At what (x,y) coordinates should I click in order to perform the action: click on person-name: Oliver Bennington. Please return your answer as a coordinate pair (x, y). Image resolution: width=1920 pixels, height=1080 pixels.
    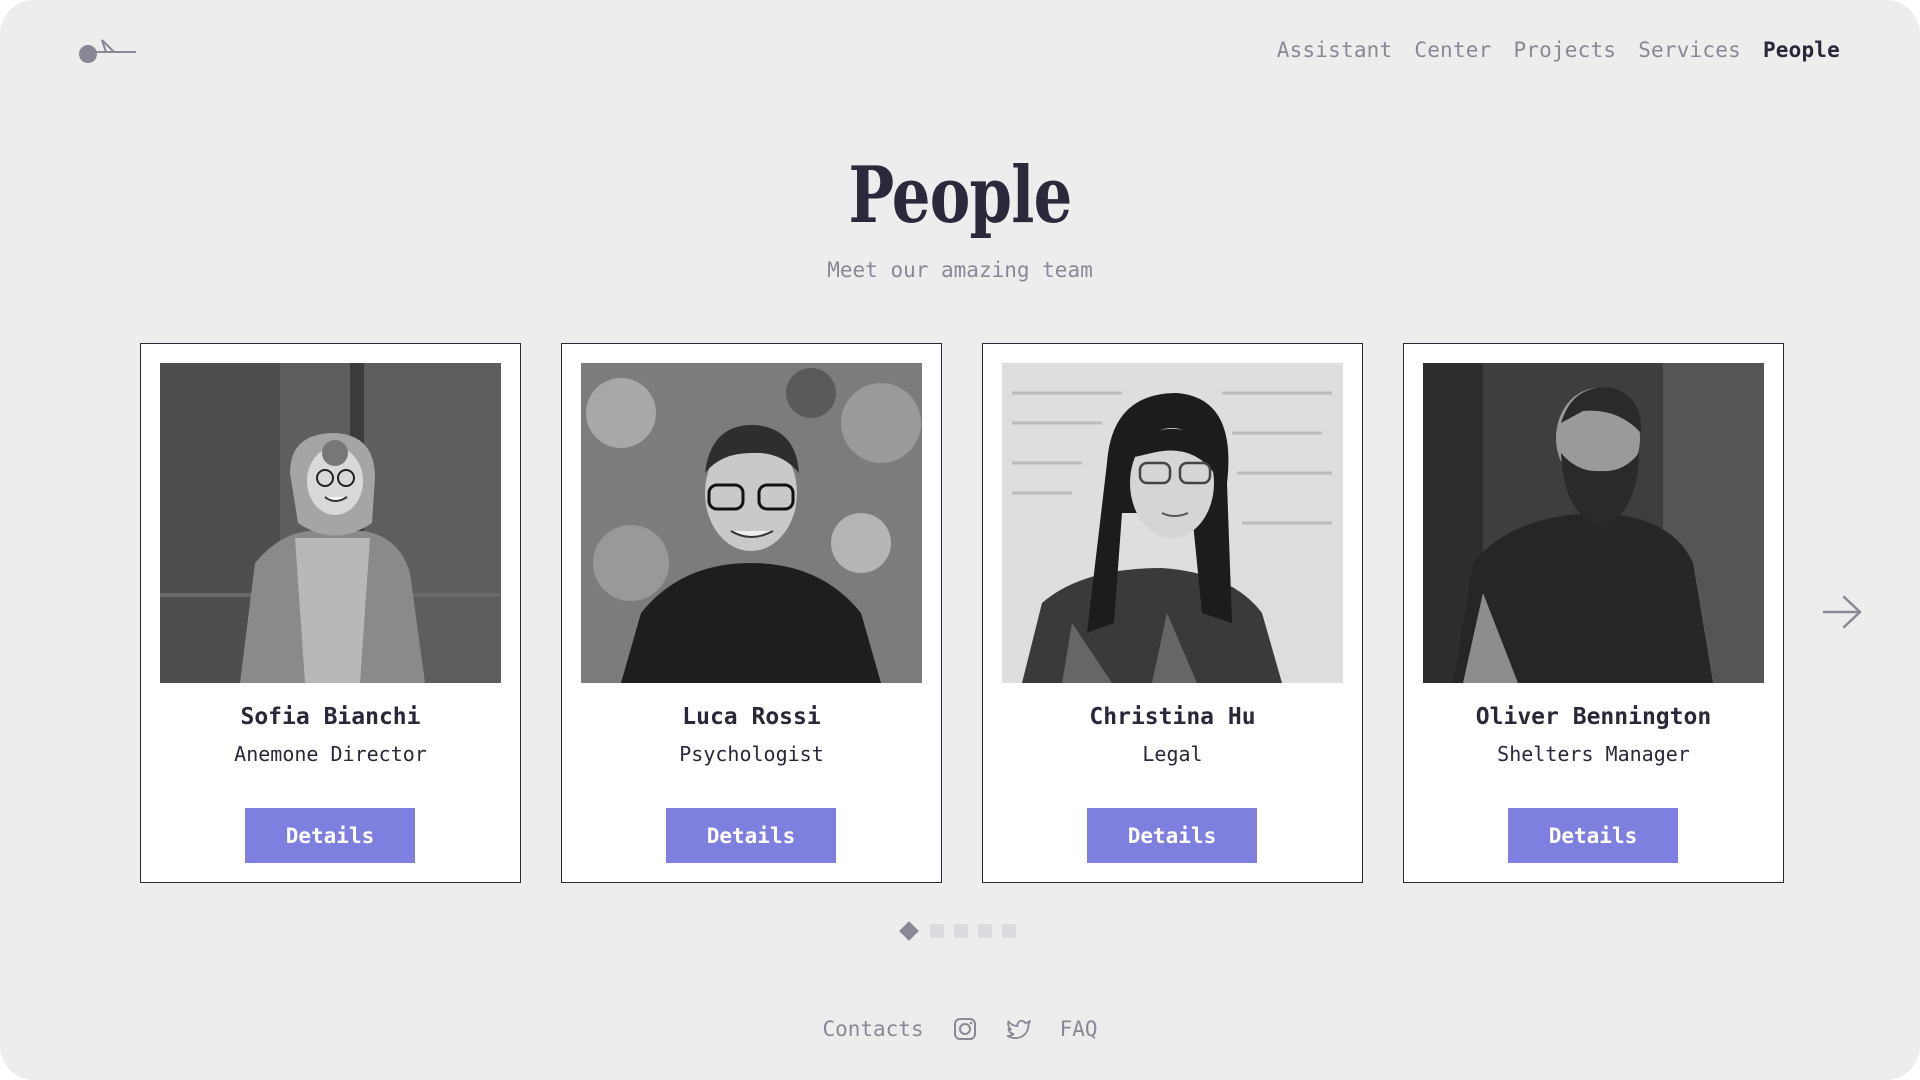
    Looking at the image, I should click on (1593, 717).